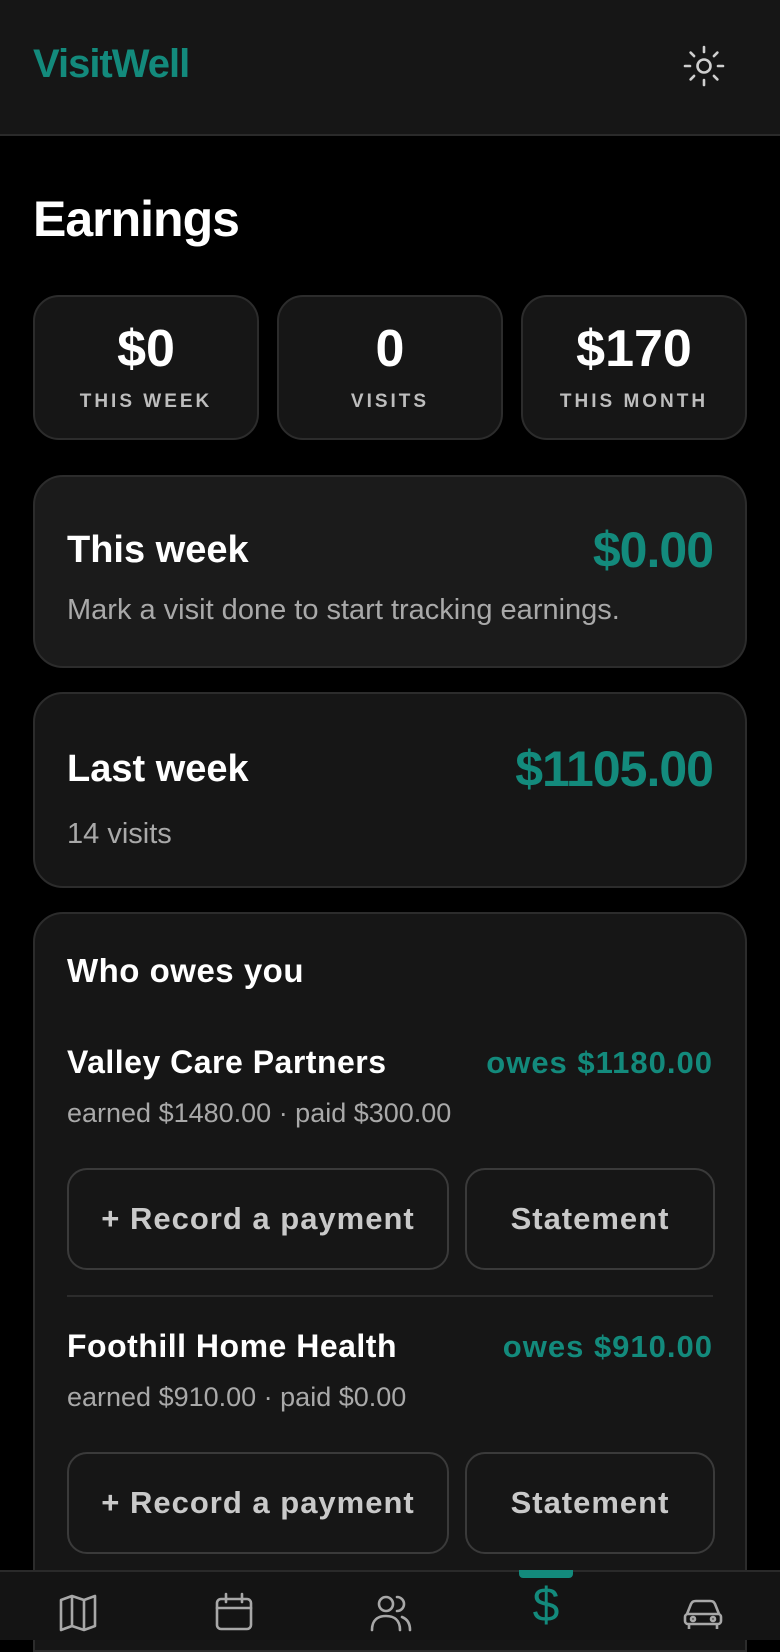 The height and width of the screenshot is (1652, 780). Describe the element at coordinates (614, 769) in the screenshot. I see `last-week-amount: $1105.00` at that location.